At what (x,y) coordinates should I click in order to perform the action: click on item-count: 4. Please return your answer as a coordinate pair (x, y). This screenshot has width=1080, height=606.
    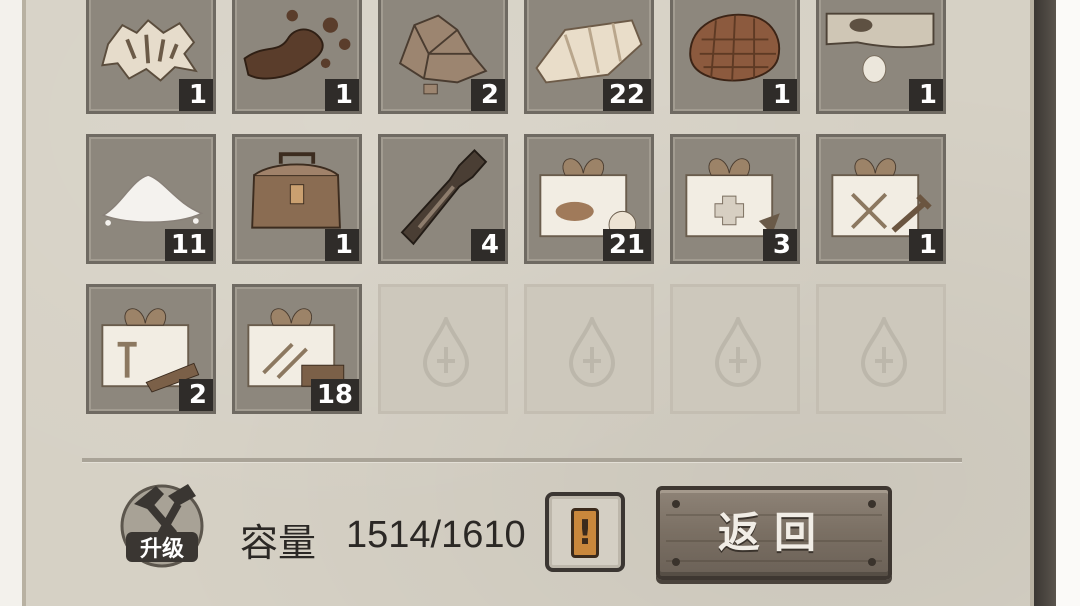
    Looking at the image, I should click on (488, 245).